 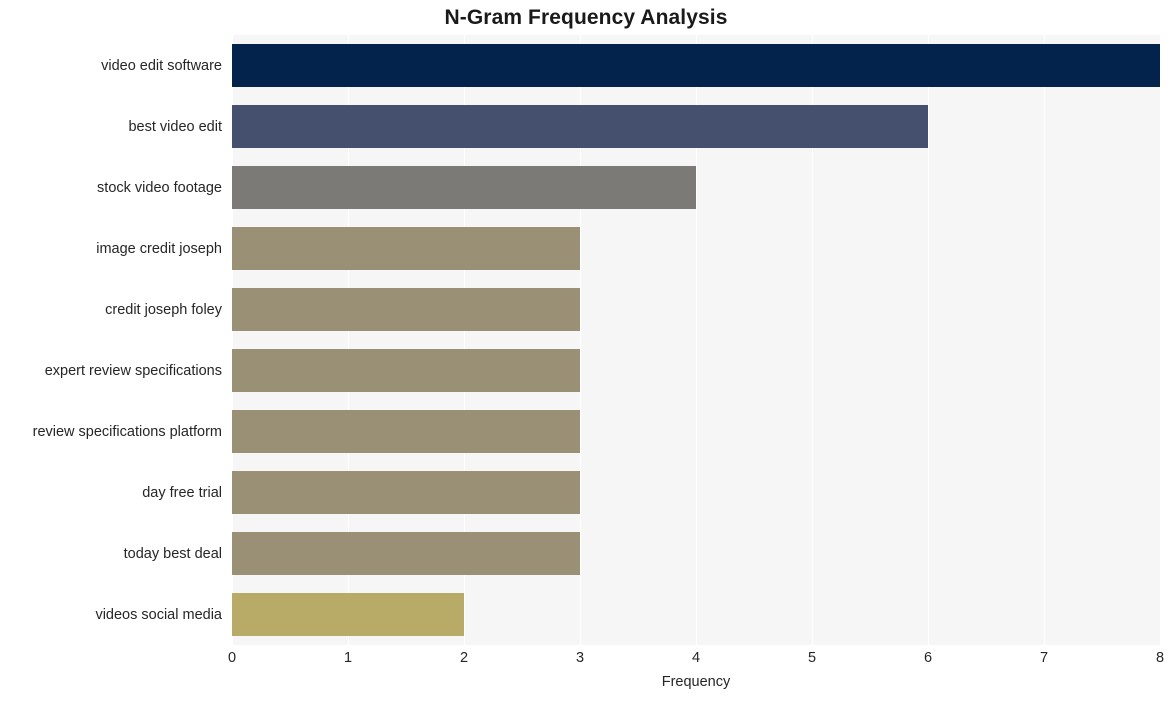 I want to click on x-axis-tick-labels: 0 1 2 3 4 5 6 7 8, so click(x=696, y=661).